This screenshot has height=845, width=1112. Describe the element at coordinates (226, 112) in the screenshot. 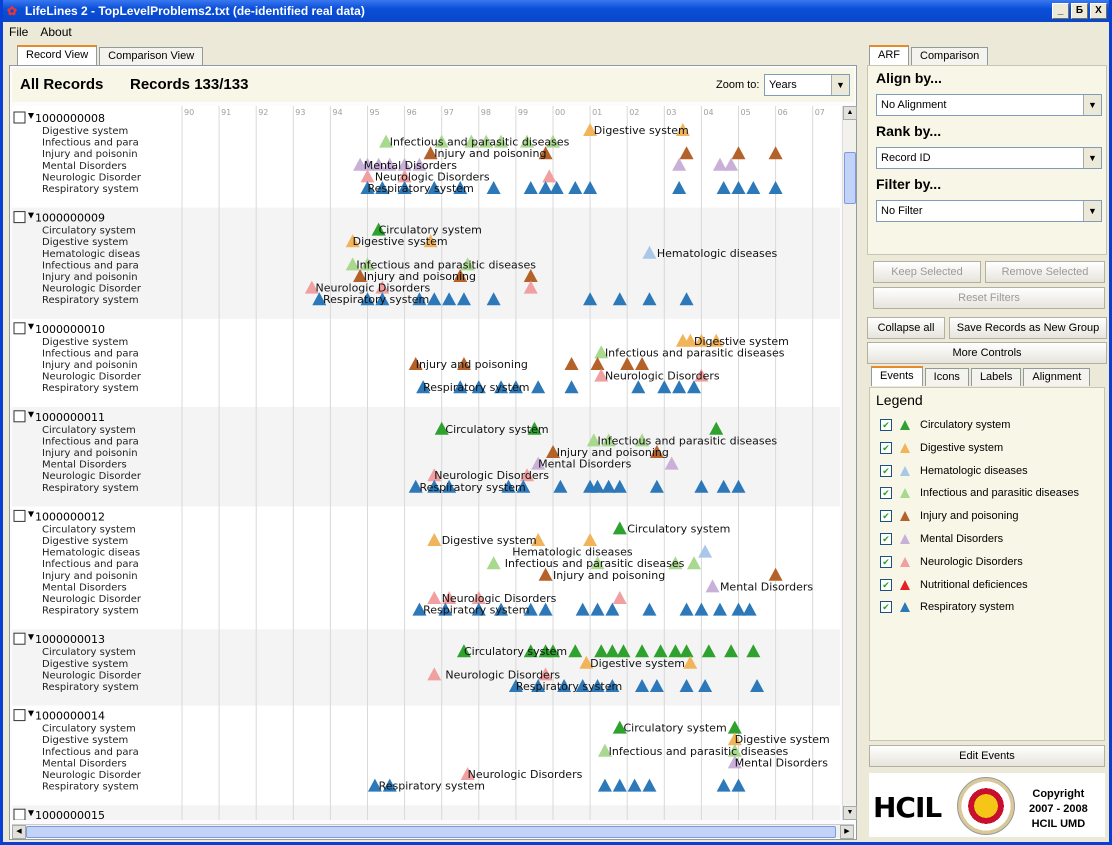

I see `year-tick-label: 91` at that location.